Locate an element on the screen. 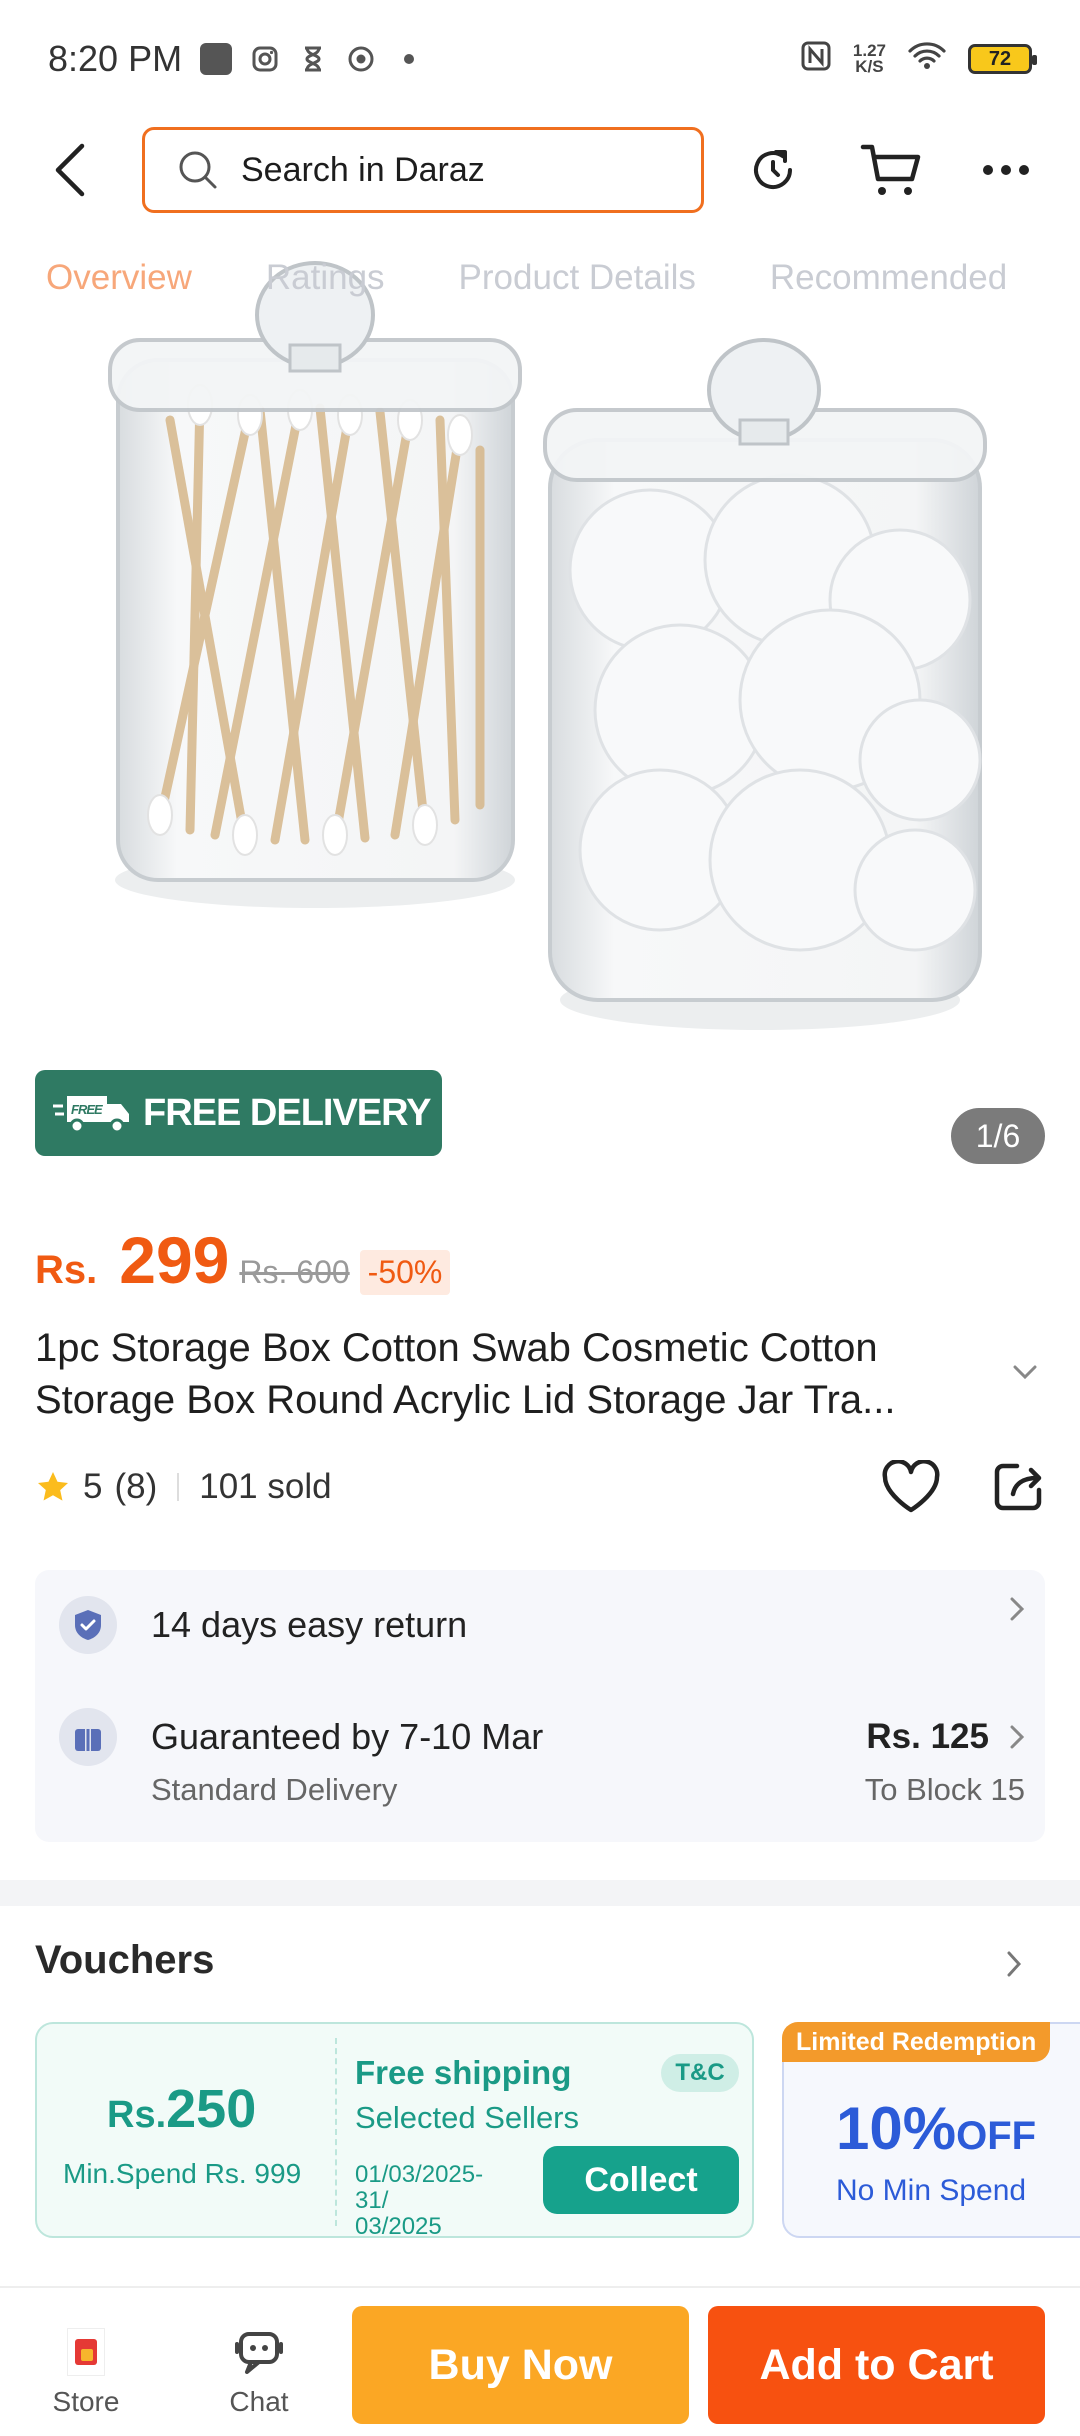 The width and height of the screenshot is (1080, 2436). battery-level: 72 is located at coordinates (1000, 58).